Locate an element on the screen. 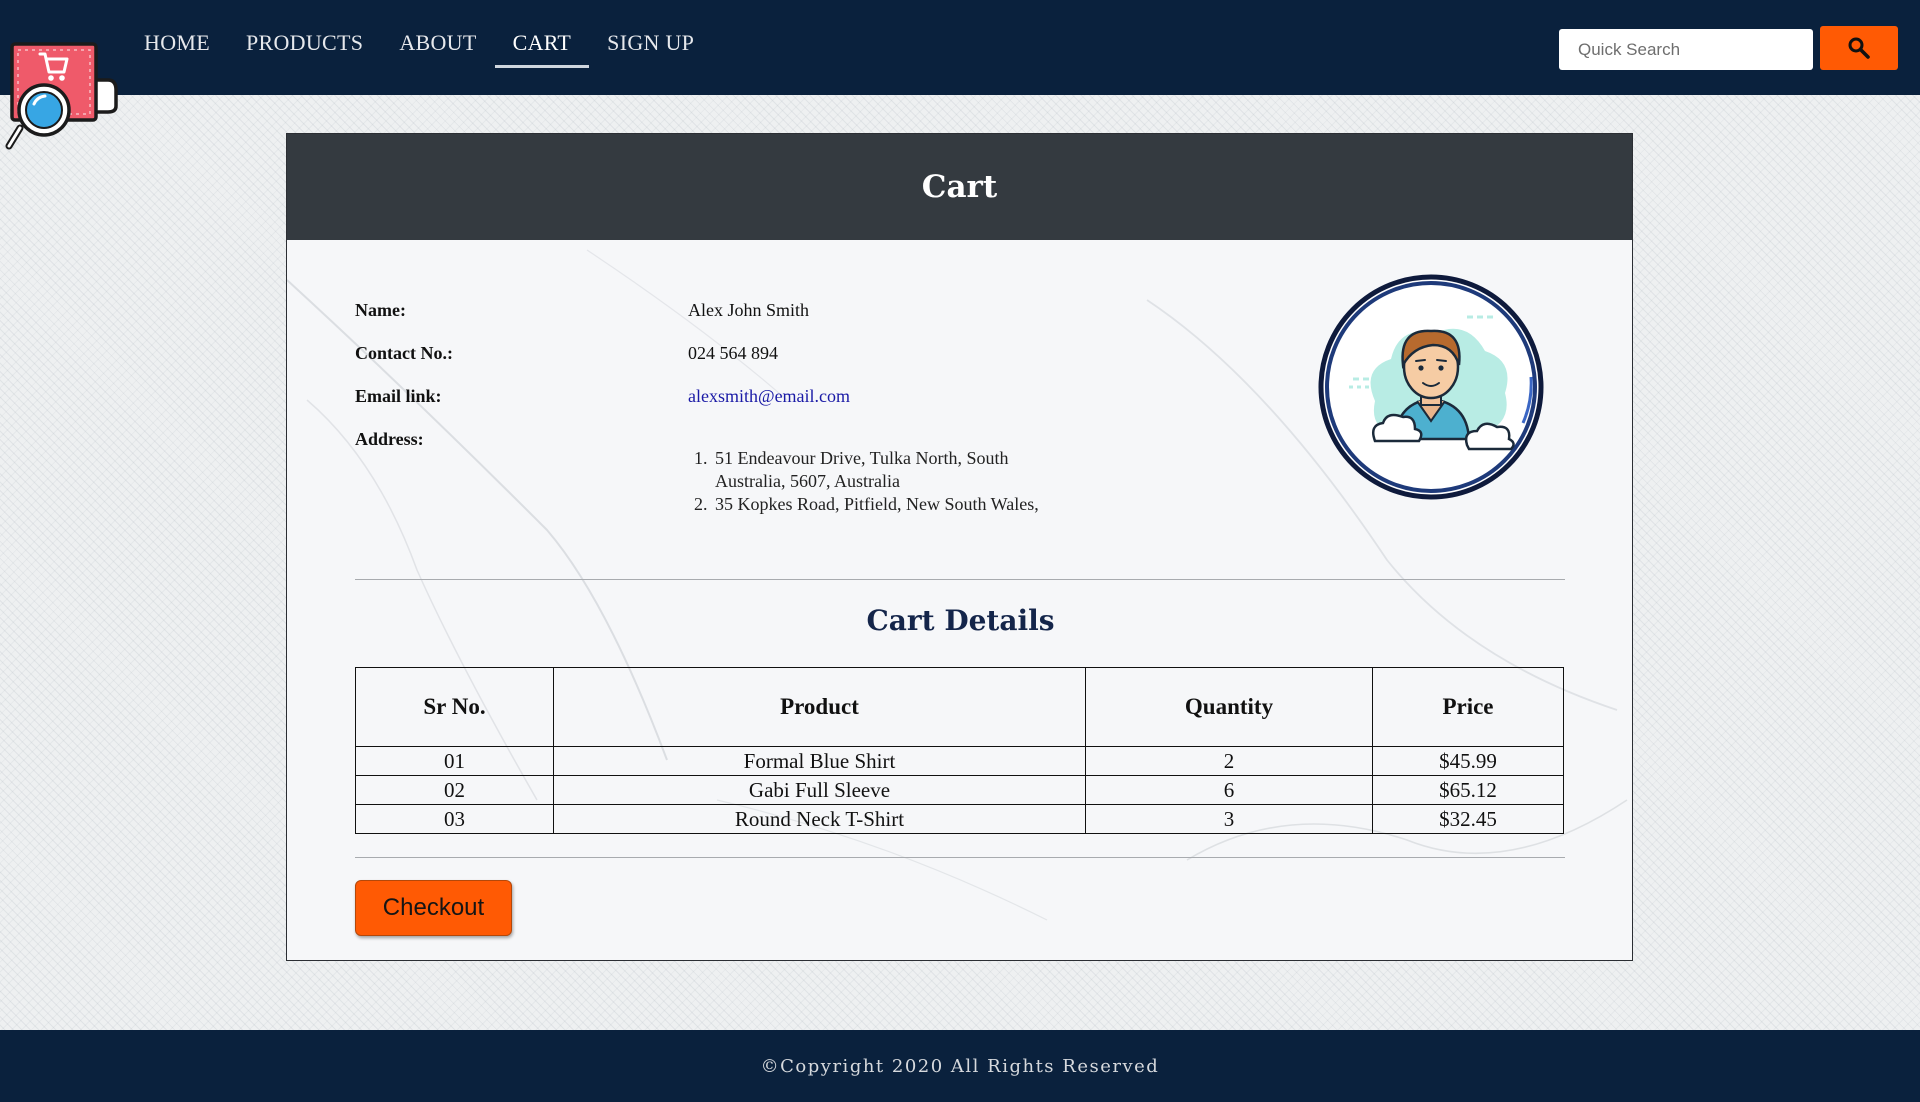 The width and height of the screenshot is (1920, 1102). page-title: Cart is located at coordinates (959, 187).